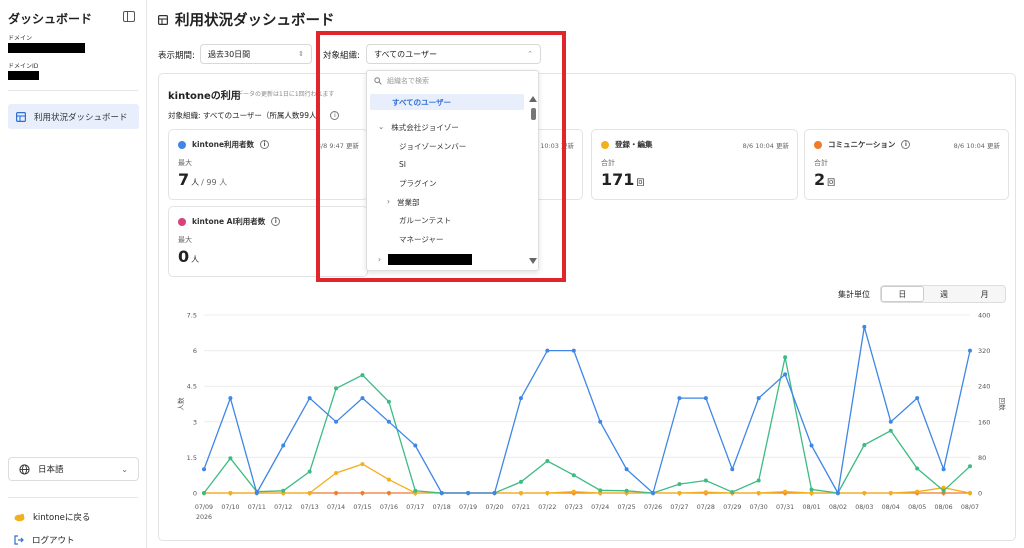 This screenshot has height=548, width=1024. I want to click on sidebar-item-usage-dashboard: 利用状況ダッシュボード, so click(73, 116).